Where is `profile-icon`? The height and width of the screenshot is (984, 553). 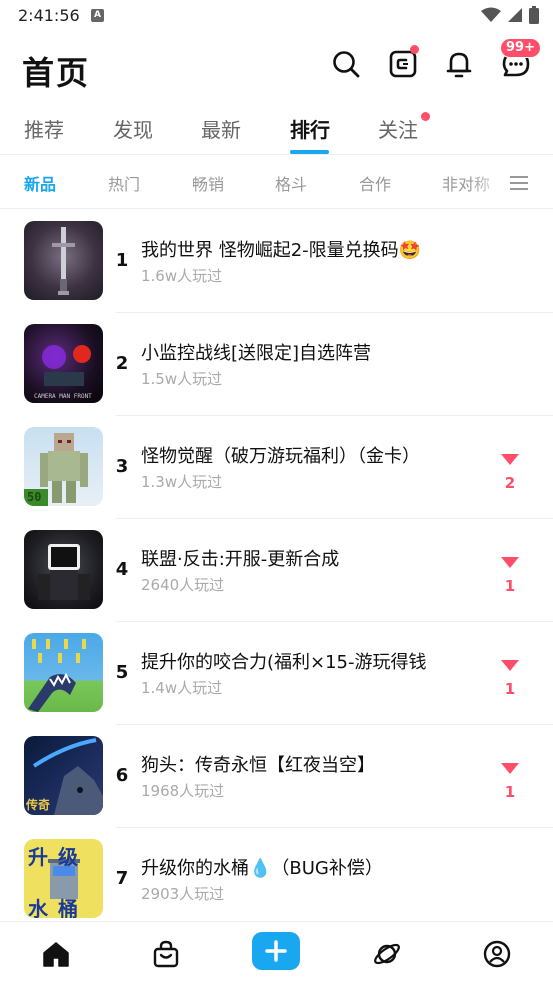
profile-icon is located at coordinates (497, 954).